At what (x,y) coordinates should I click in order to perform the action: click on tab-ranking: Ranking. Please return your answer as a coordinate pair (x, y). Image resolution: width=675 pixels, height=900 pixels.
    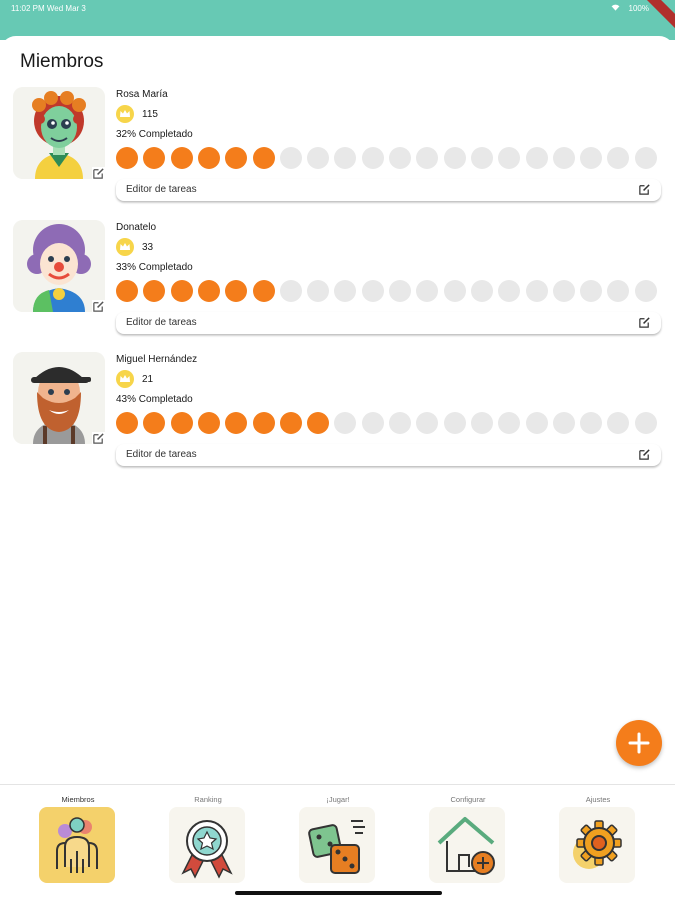
    Looking at the image, I should click on (208, 840).